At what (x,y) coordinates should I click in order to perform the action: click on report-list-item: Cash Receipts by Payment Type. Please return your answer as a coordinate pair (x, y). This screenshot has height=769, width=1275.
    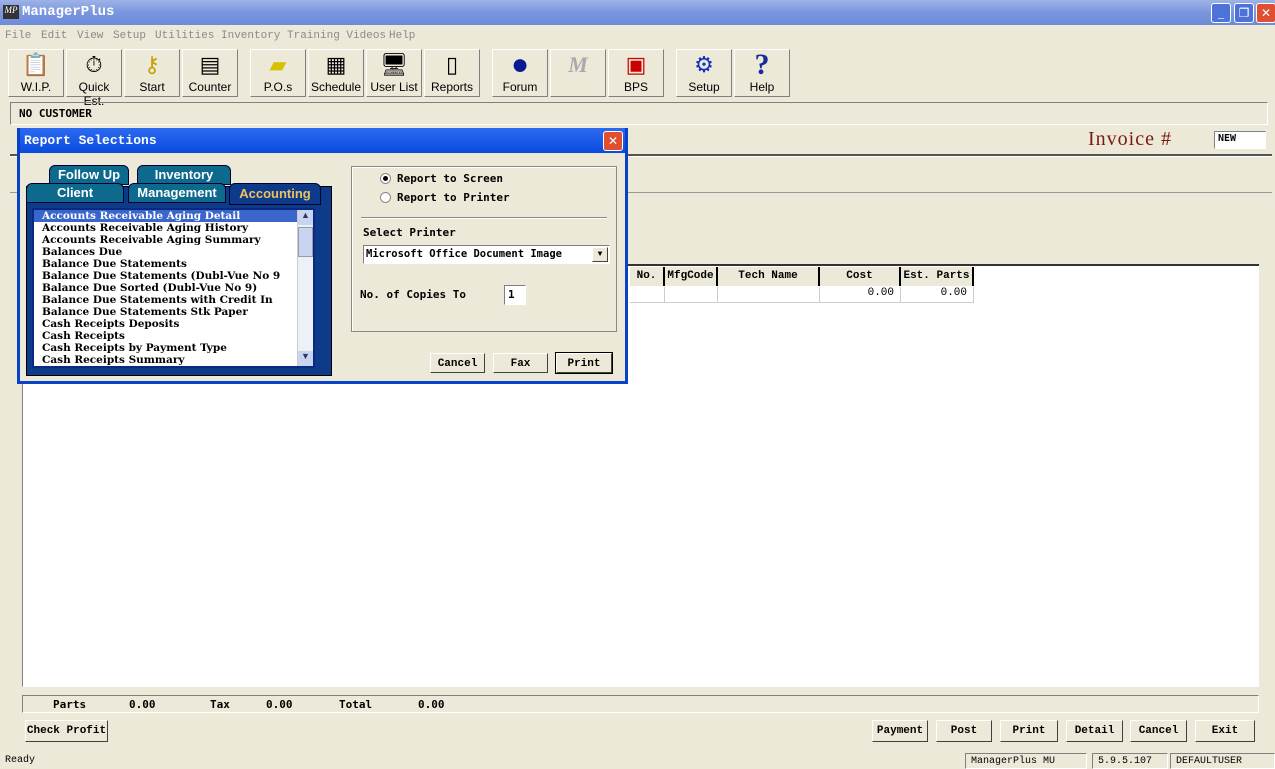
    Looking at the image, I should click on (173, 348).